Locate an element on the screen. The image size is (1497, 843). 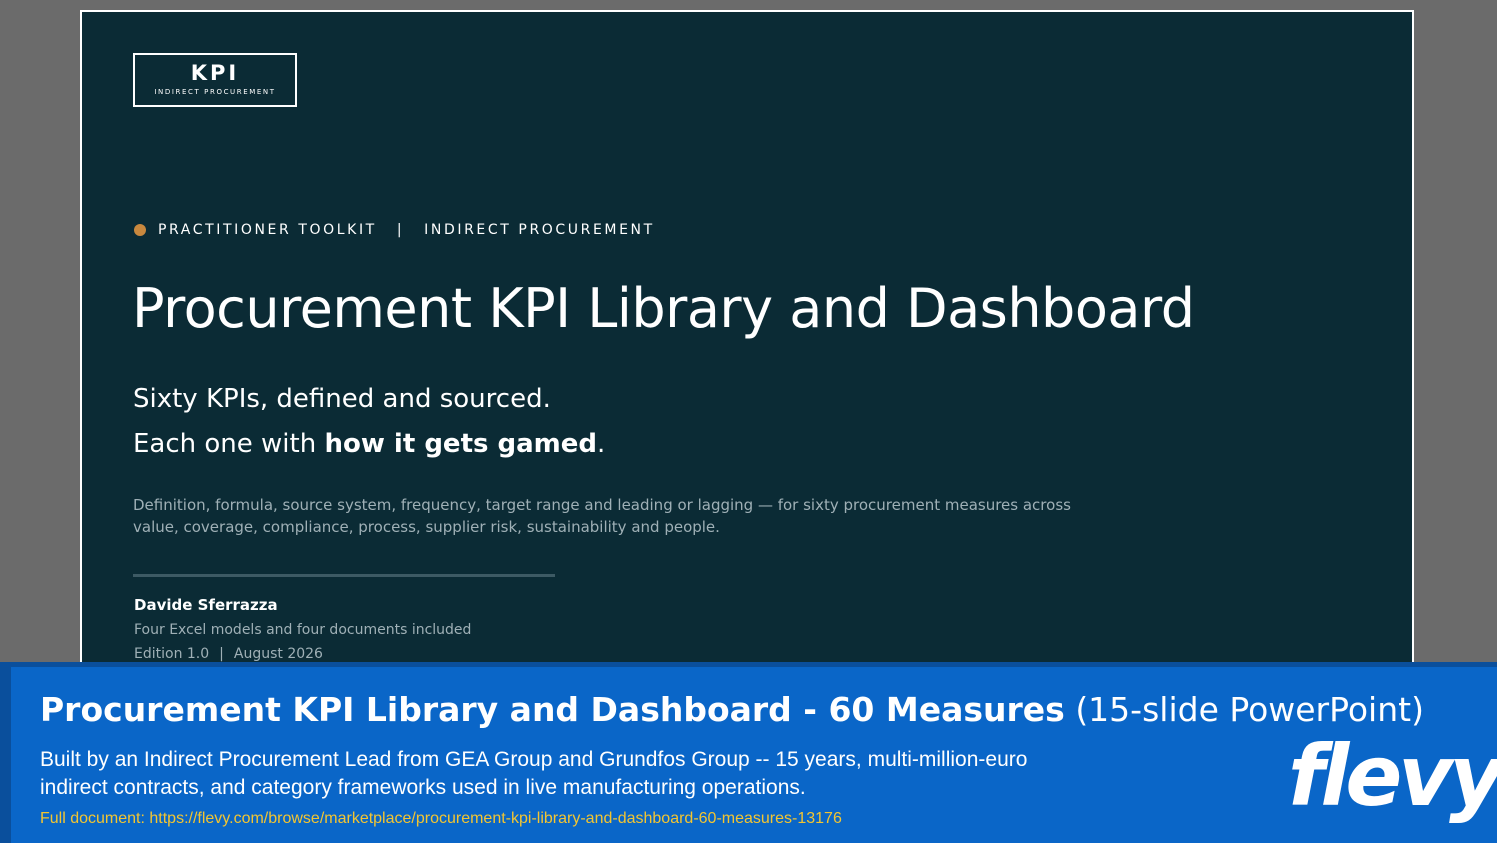
subtitle-emphasis: how it gets gamed is located at coordinates (461, 444).